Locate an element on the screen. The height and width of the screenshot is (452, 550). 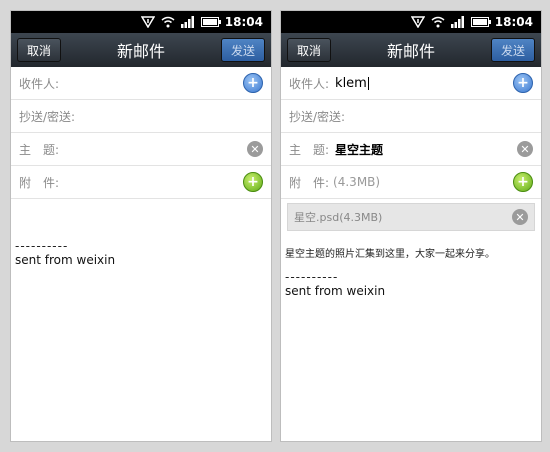
attachment-name: 星空.psd(4.3MB) is located at coordinates (338, 217).